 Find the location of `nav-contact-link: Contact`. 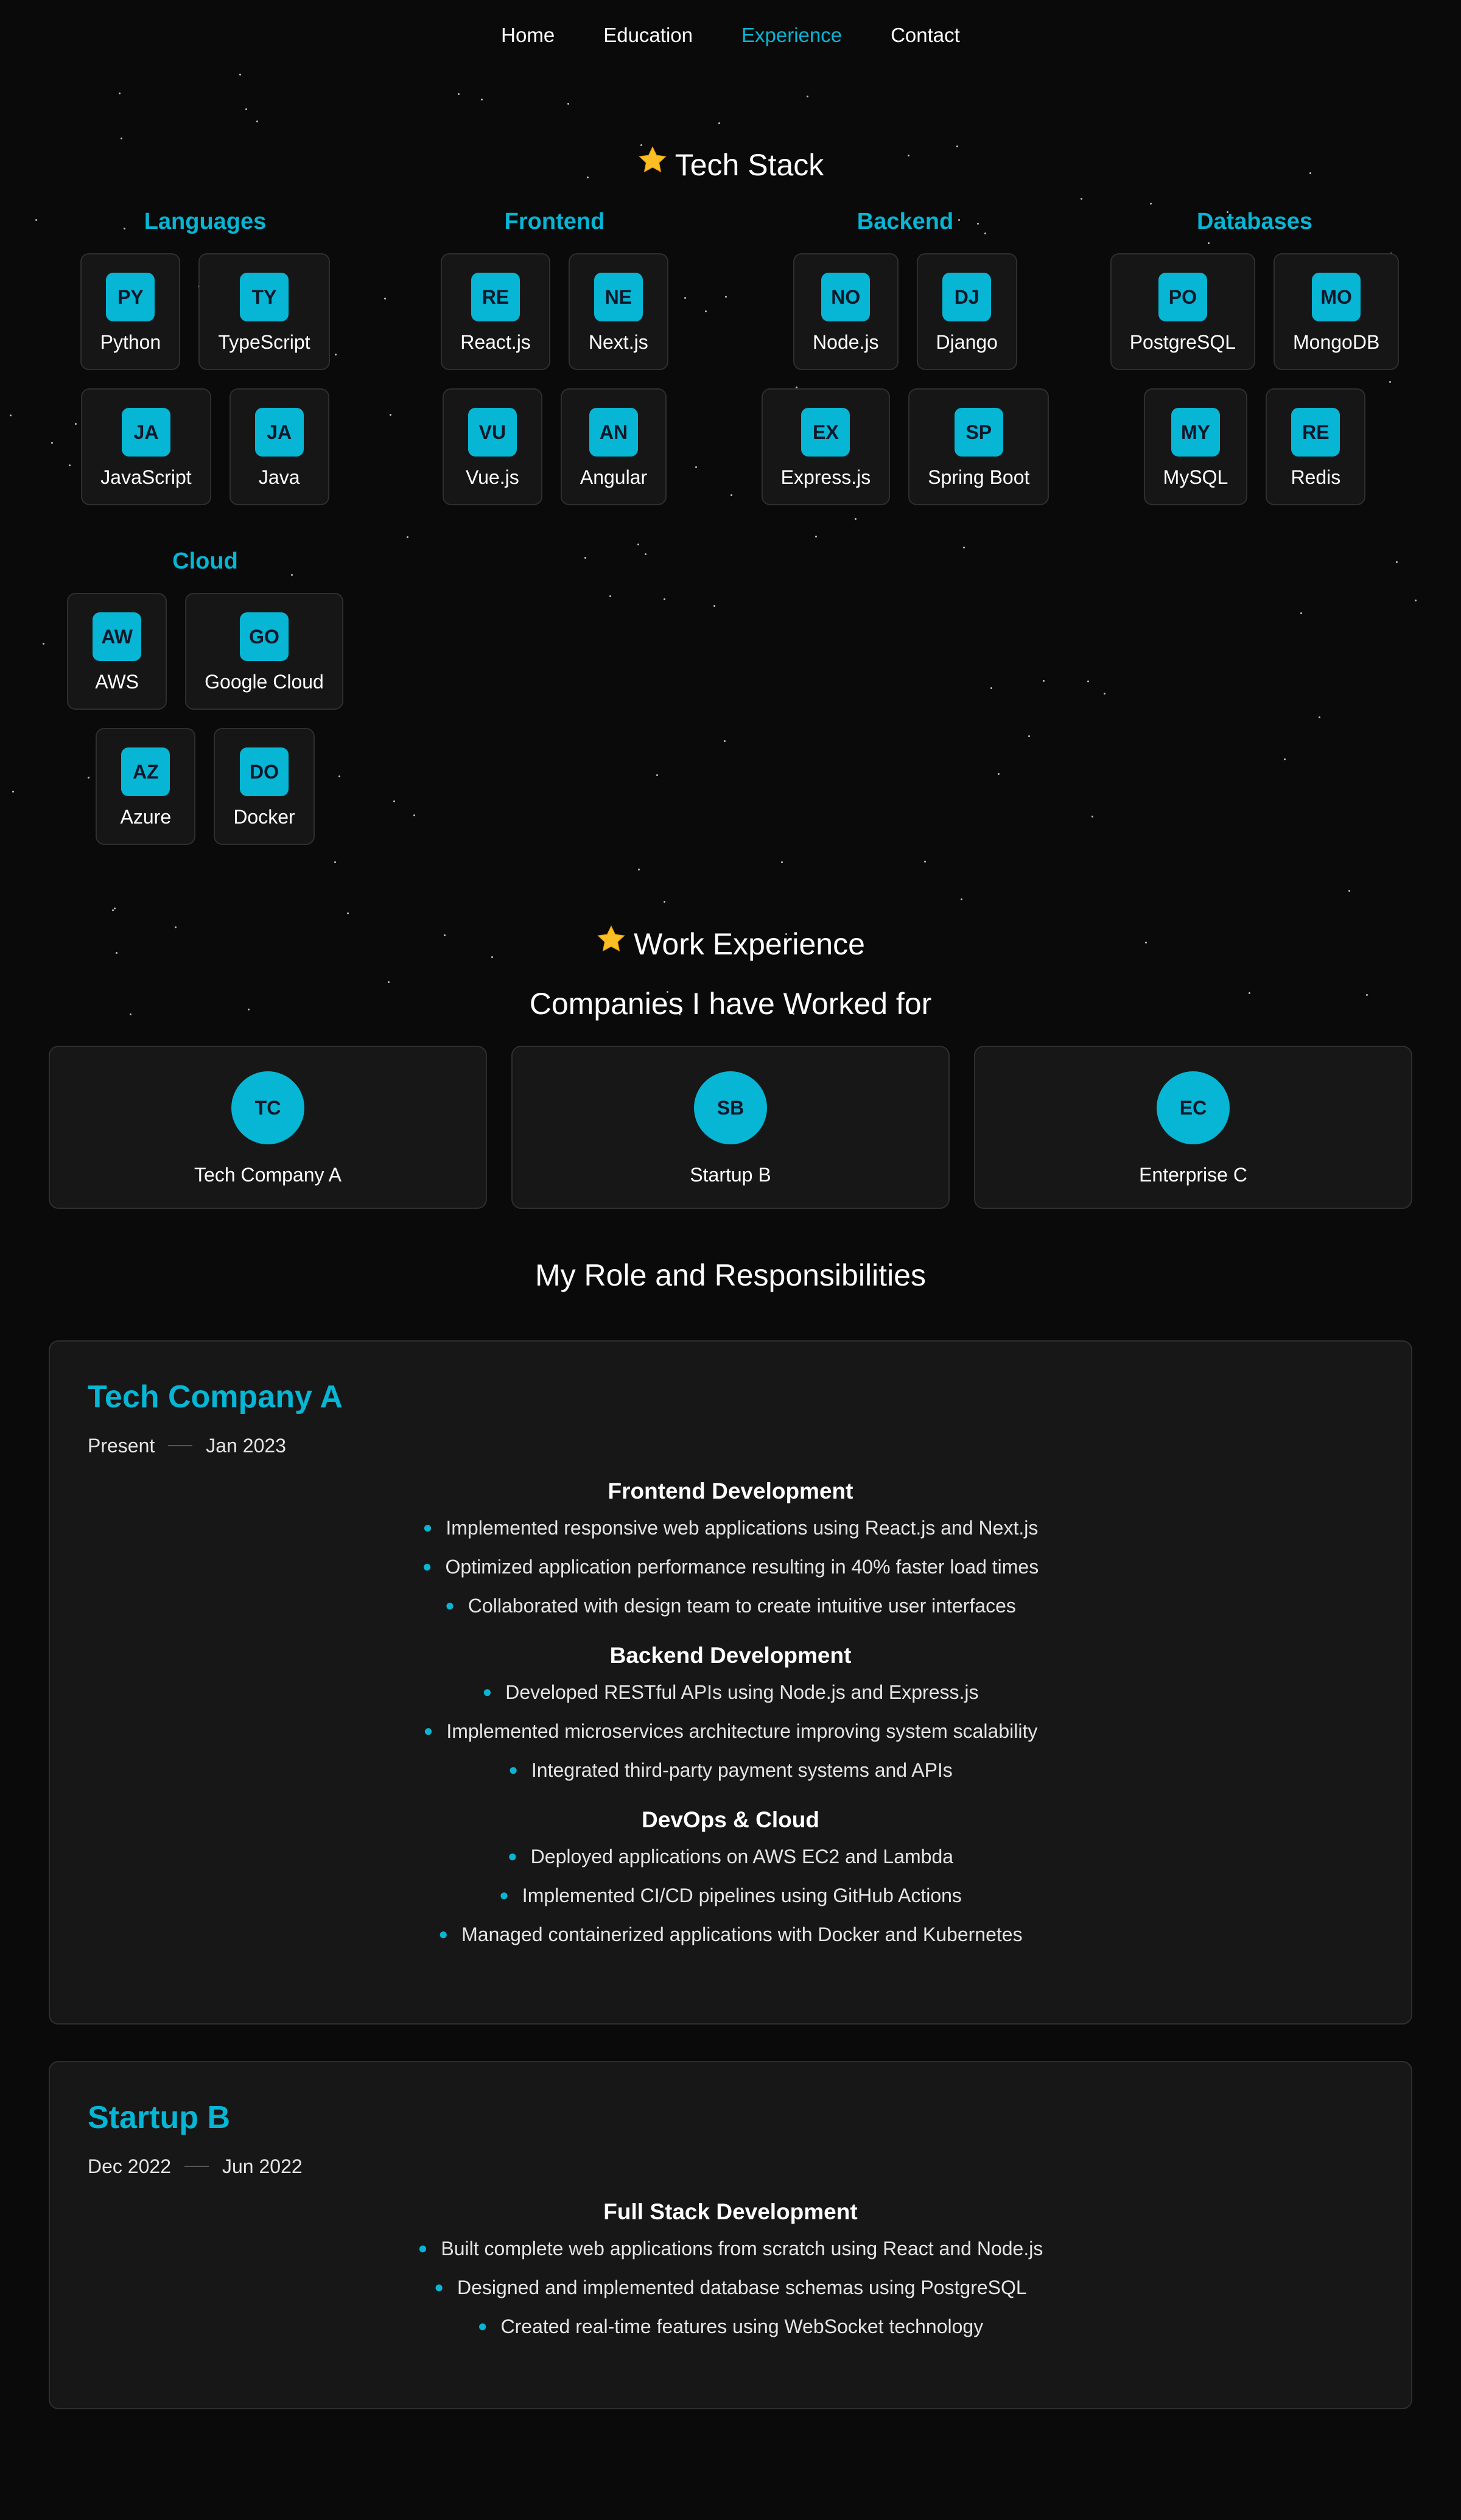

nav-contact-link: Contact is located at coordinates (925, 35).